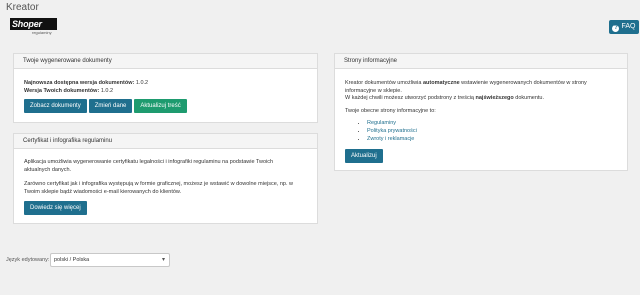  I want to click on shoper-logo: Shoper regulaminy, so click(34, 27).